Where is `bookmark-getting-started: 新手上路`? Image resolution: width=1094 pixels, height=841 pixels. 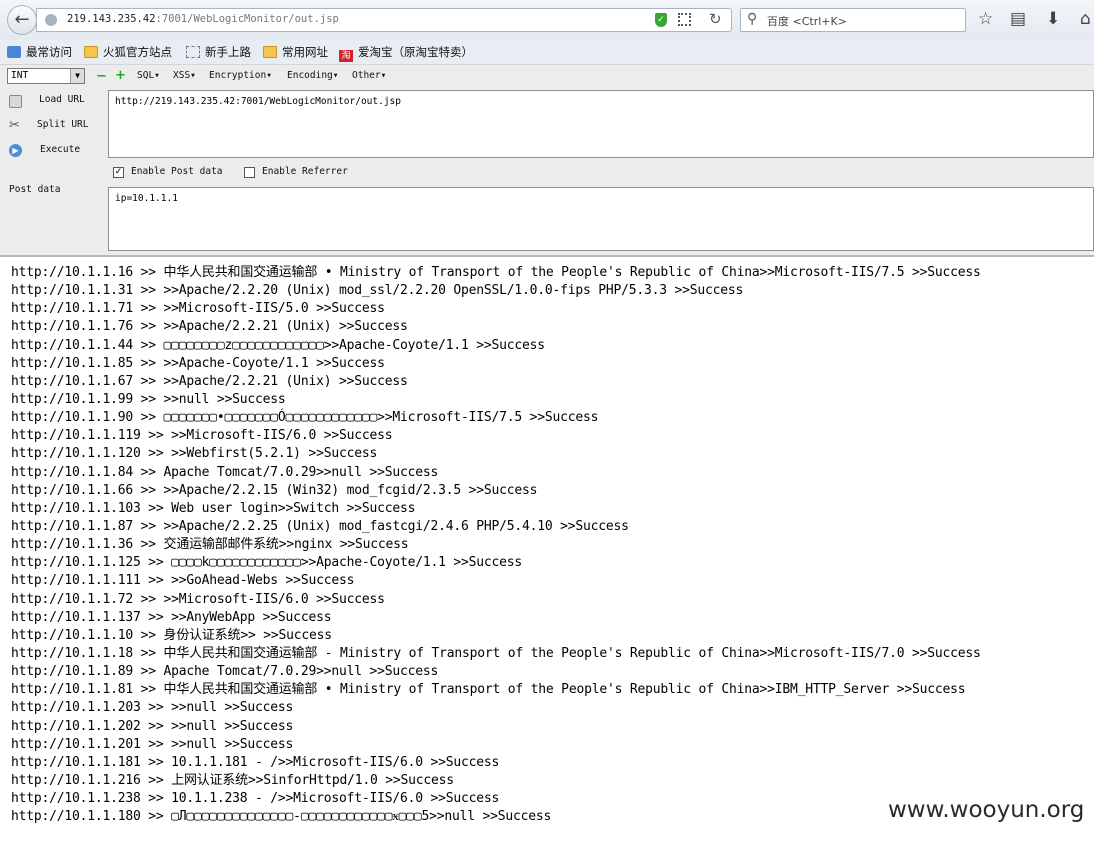 bookmark-getting-started: 新手上路 is located at coordinates (218, 52).